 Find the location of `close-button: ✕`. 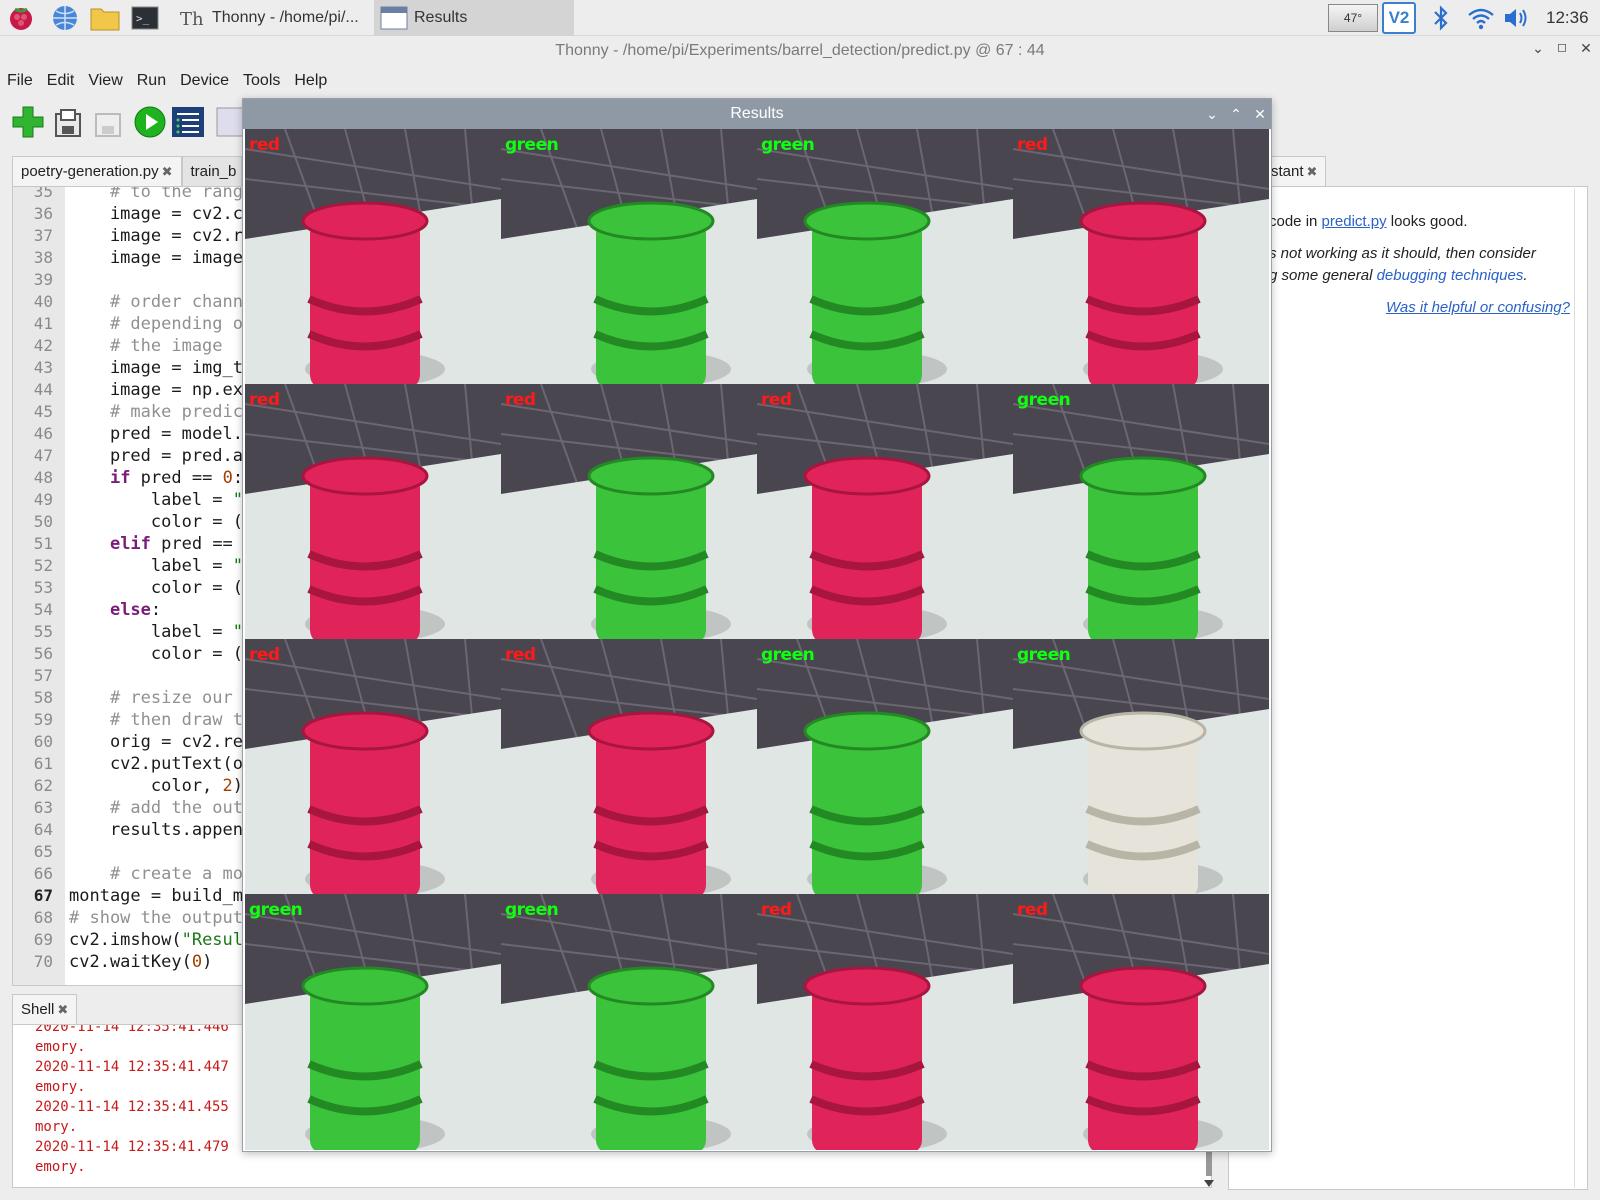

close-button: ✕ is located at coordinates (1586, 48).